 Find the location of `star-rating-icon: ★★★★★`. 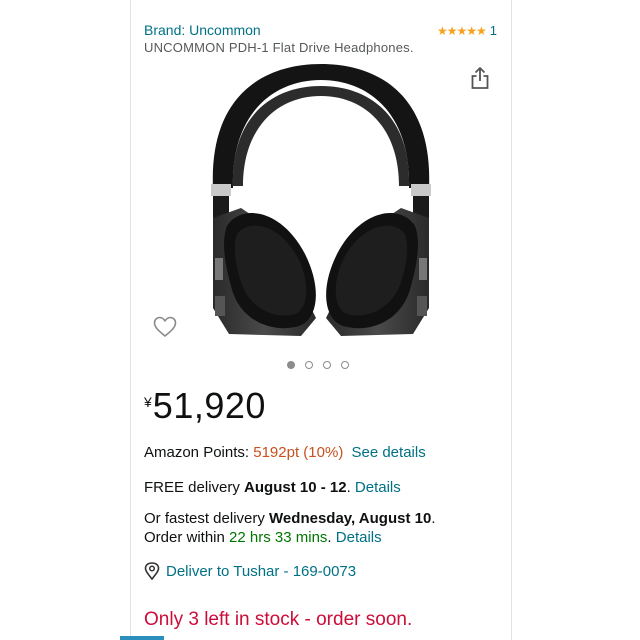

star-rating-icon: ★★★★★ is located at coordinates (461, 30).